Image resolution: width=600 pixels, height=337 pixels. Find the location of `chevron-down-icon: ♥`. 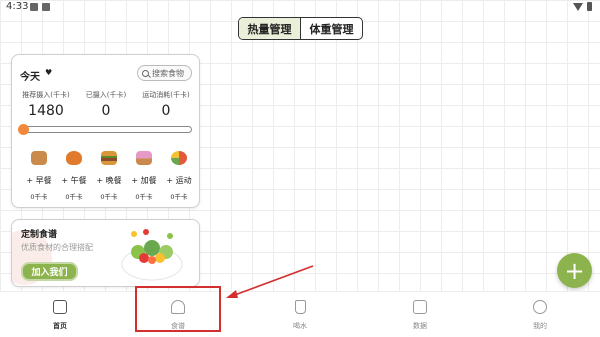

chevron-down-icon: ♥ is located at coordinates (48, 72).